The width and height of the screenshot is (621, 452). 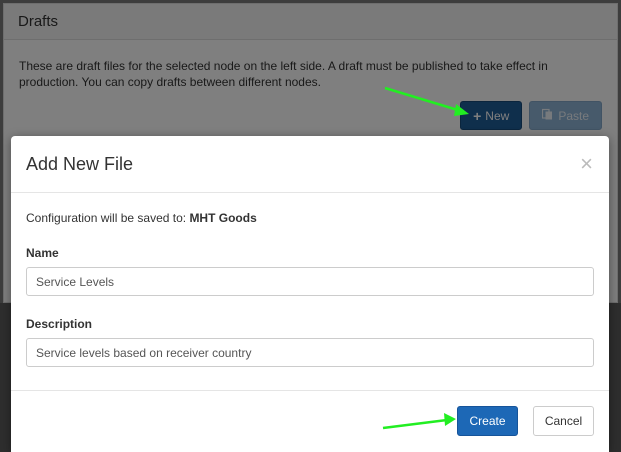 I want to click on dialog-footer: Create Cancel, so click(x=310, y=421).